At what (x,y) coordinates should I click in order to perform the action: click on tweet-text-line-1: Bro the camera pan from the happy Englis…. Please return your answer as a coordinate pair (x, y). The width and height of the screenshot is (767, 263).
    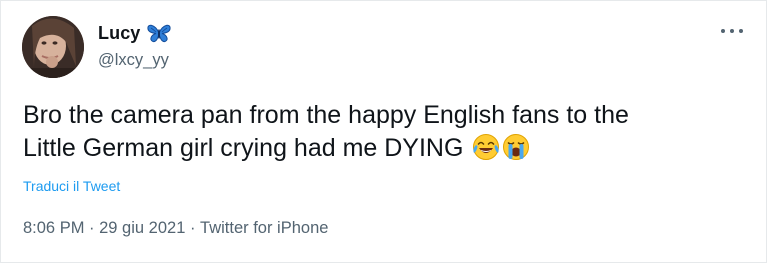
    Looking at the image, I should click on (326, 115).